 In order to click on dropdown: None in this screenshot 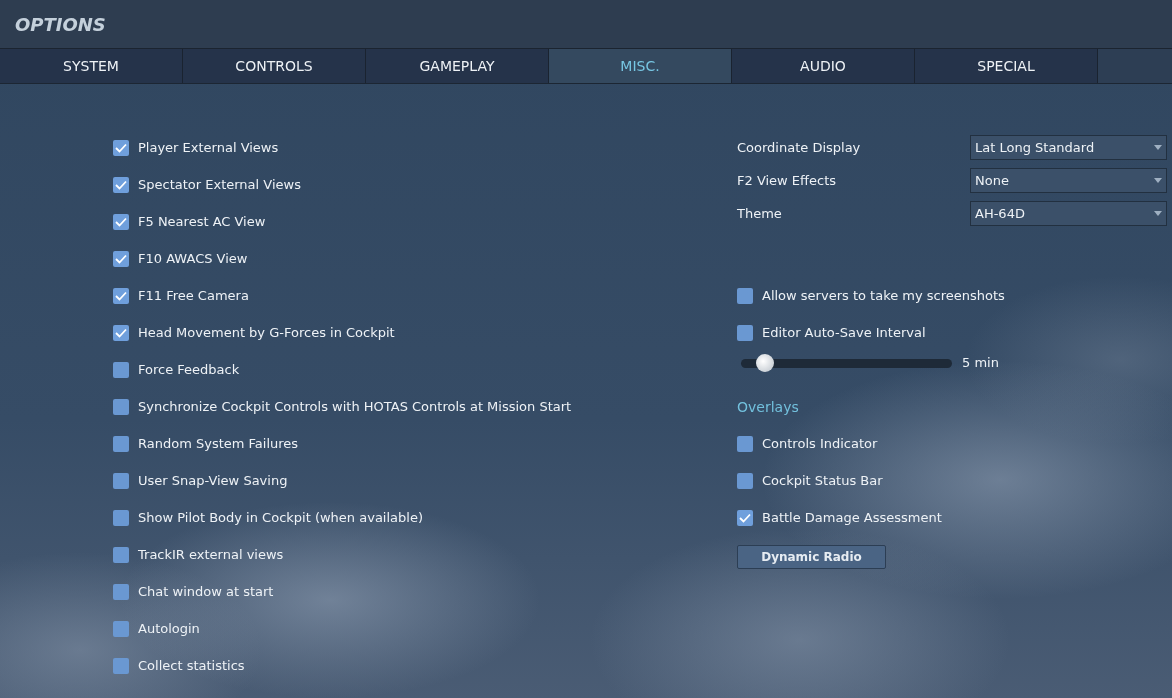, I will do `click(1068, 180)`.